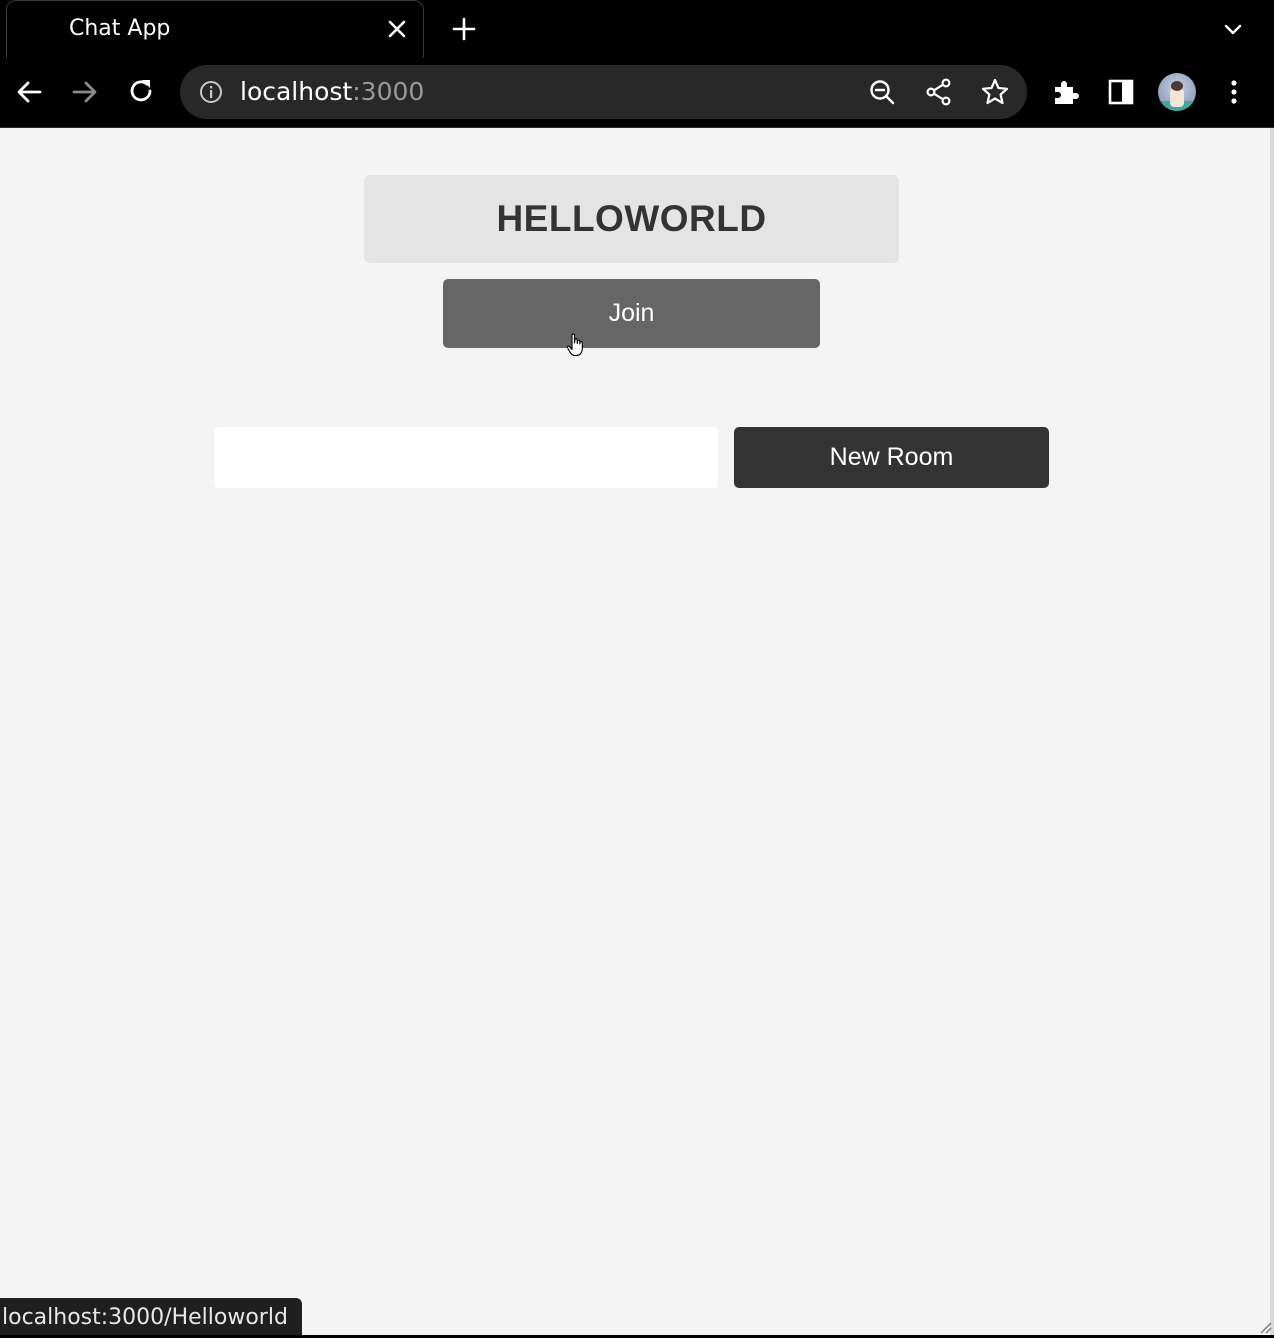  What do you see at coordinates (1234, 92) in the screenshot?
I see `kebab-menu-icon` at bounding box center [1234, 92].